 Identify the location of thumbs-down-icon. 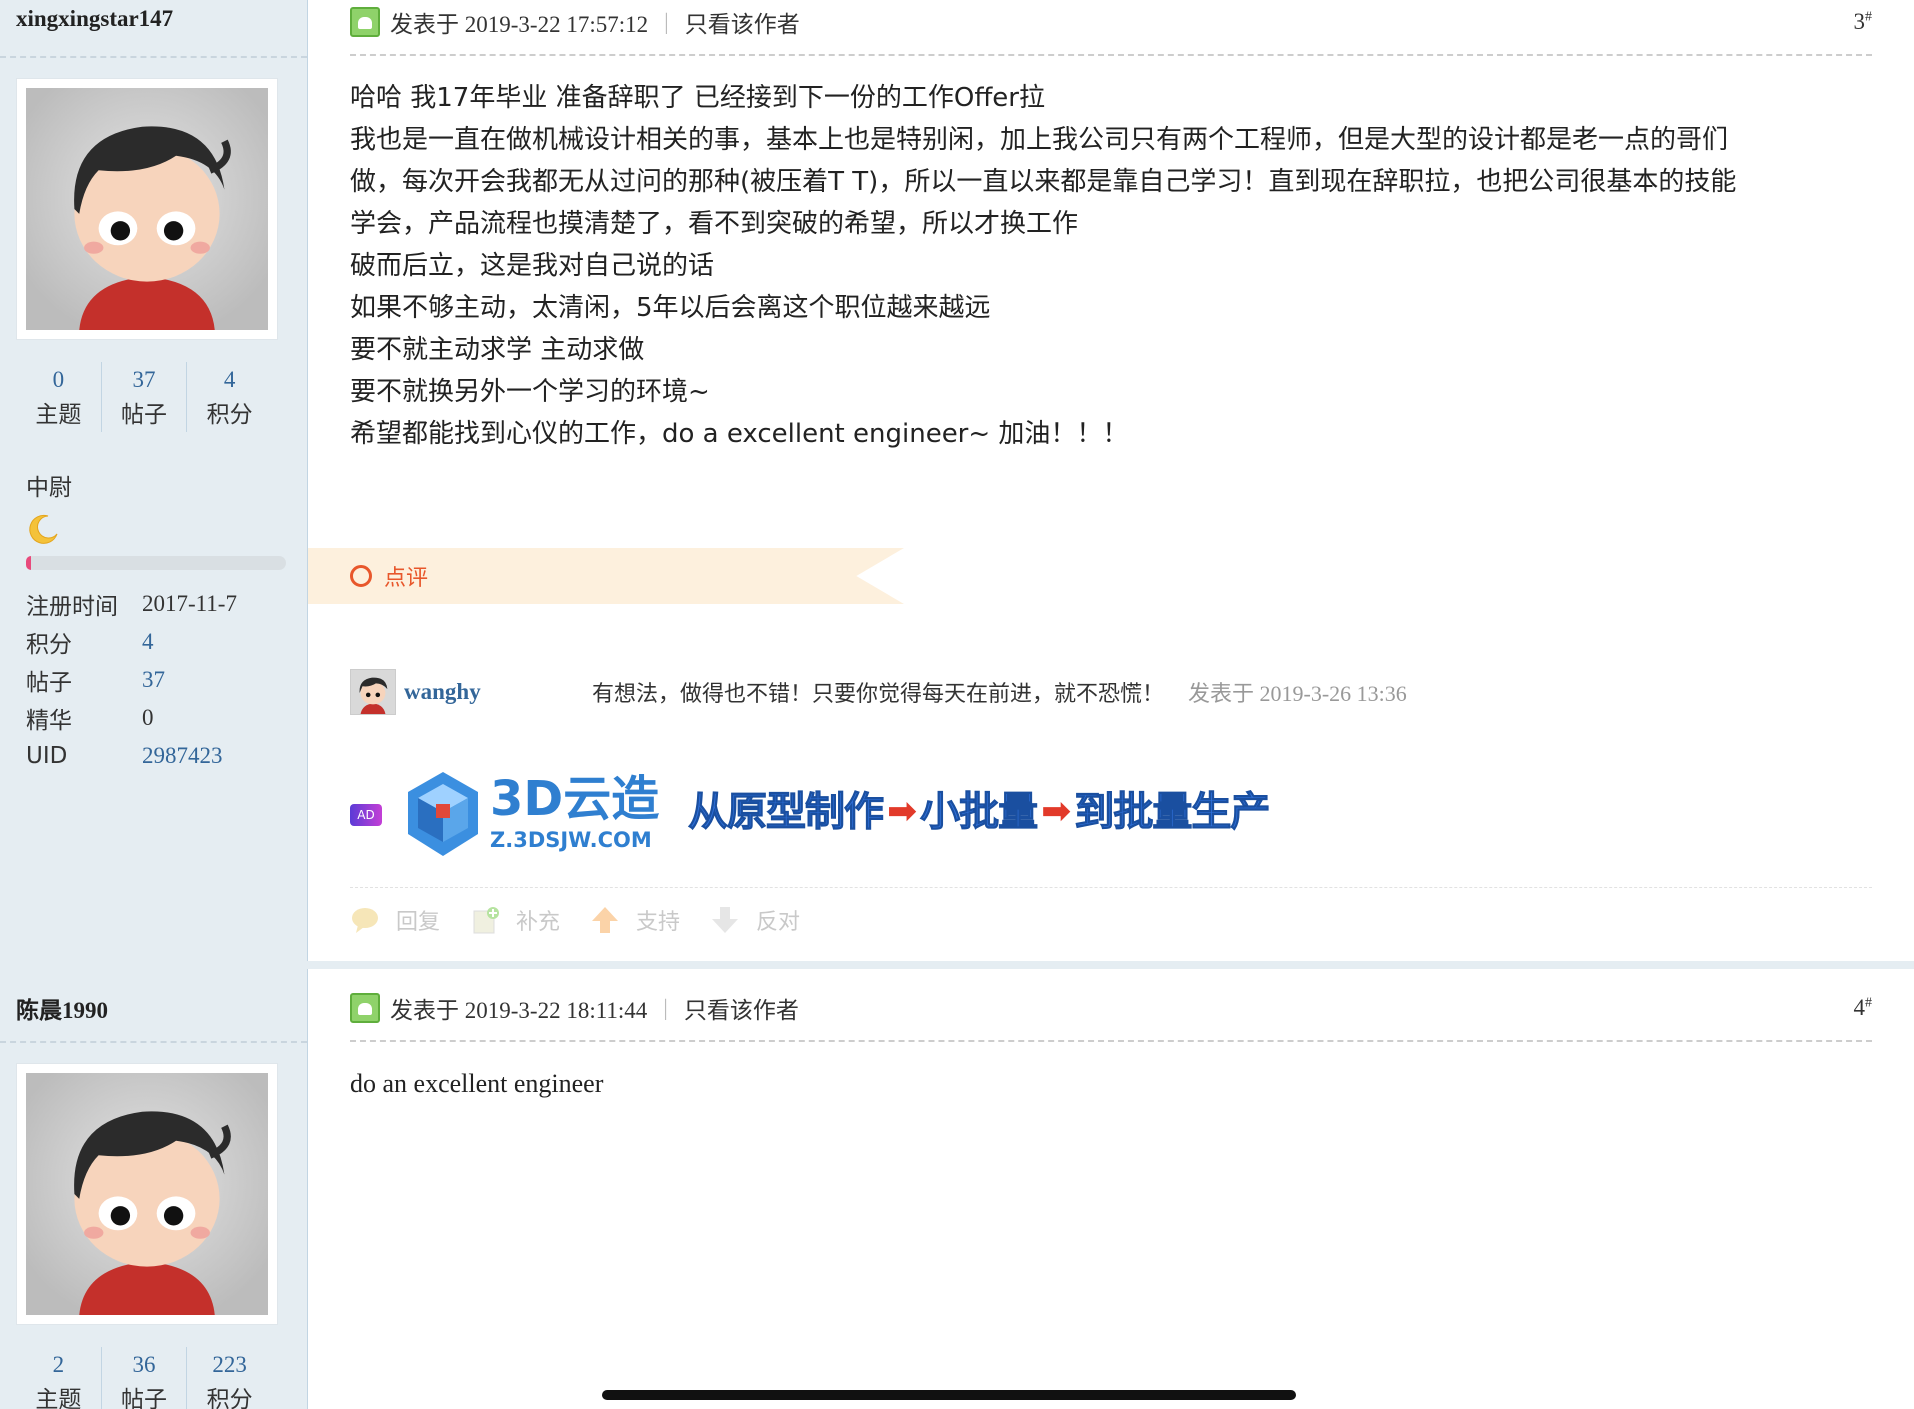
(725, 920).